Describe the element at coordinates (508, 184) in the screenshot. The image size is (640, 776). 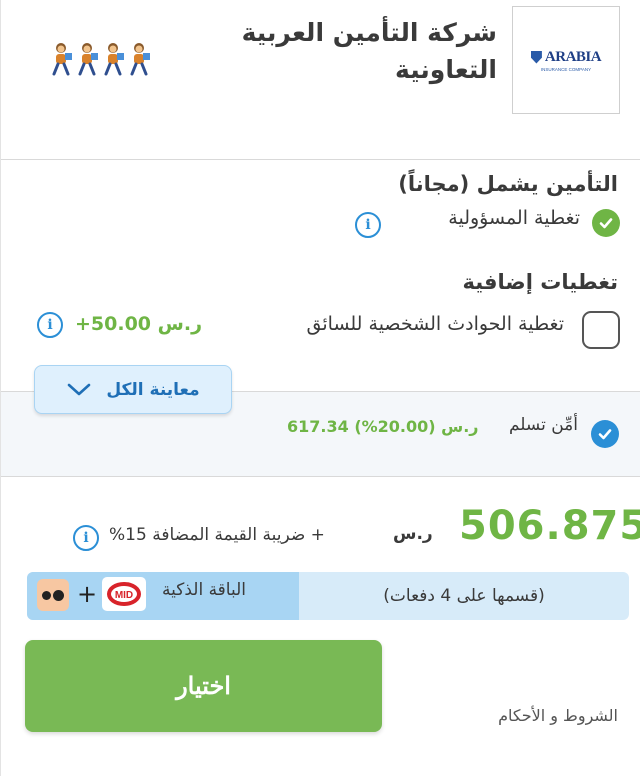
I see `included-title: التأمين يشمل (مجاناً)` at that location.